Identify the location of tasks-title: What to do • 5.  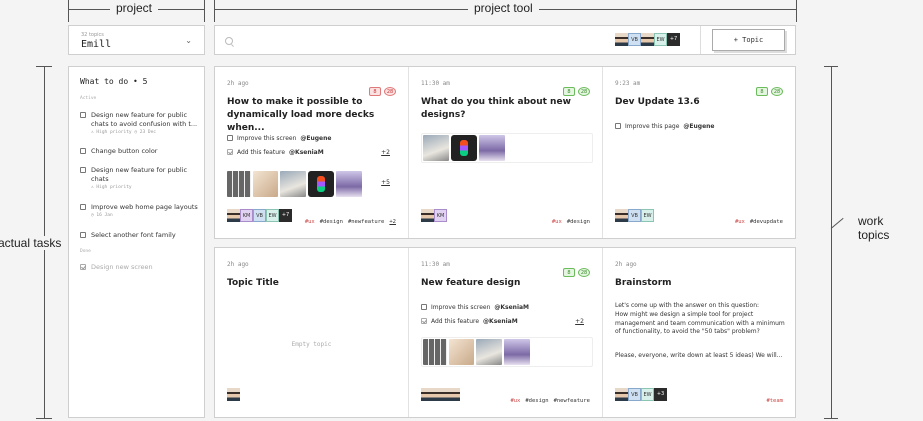
(114, 81).